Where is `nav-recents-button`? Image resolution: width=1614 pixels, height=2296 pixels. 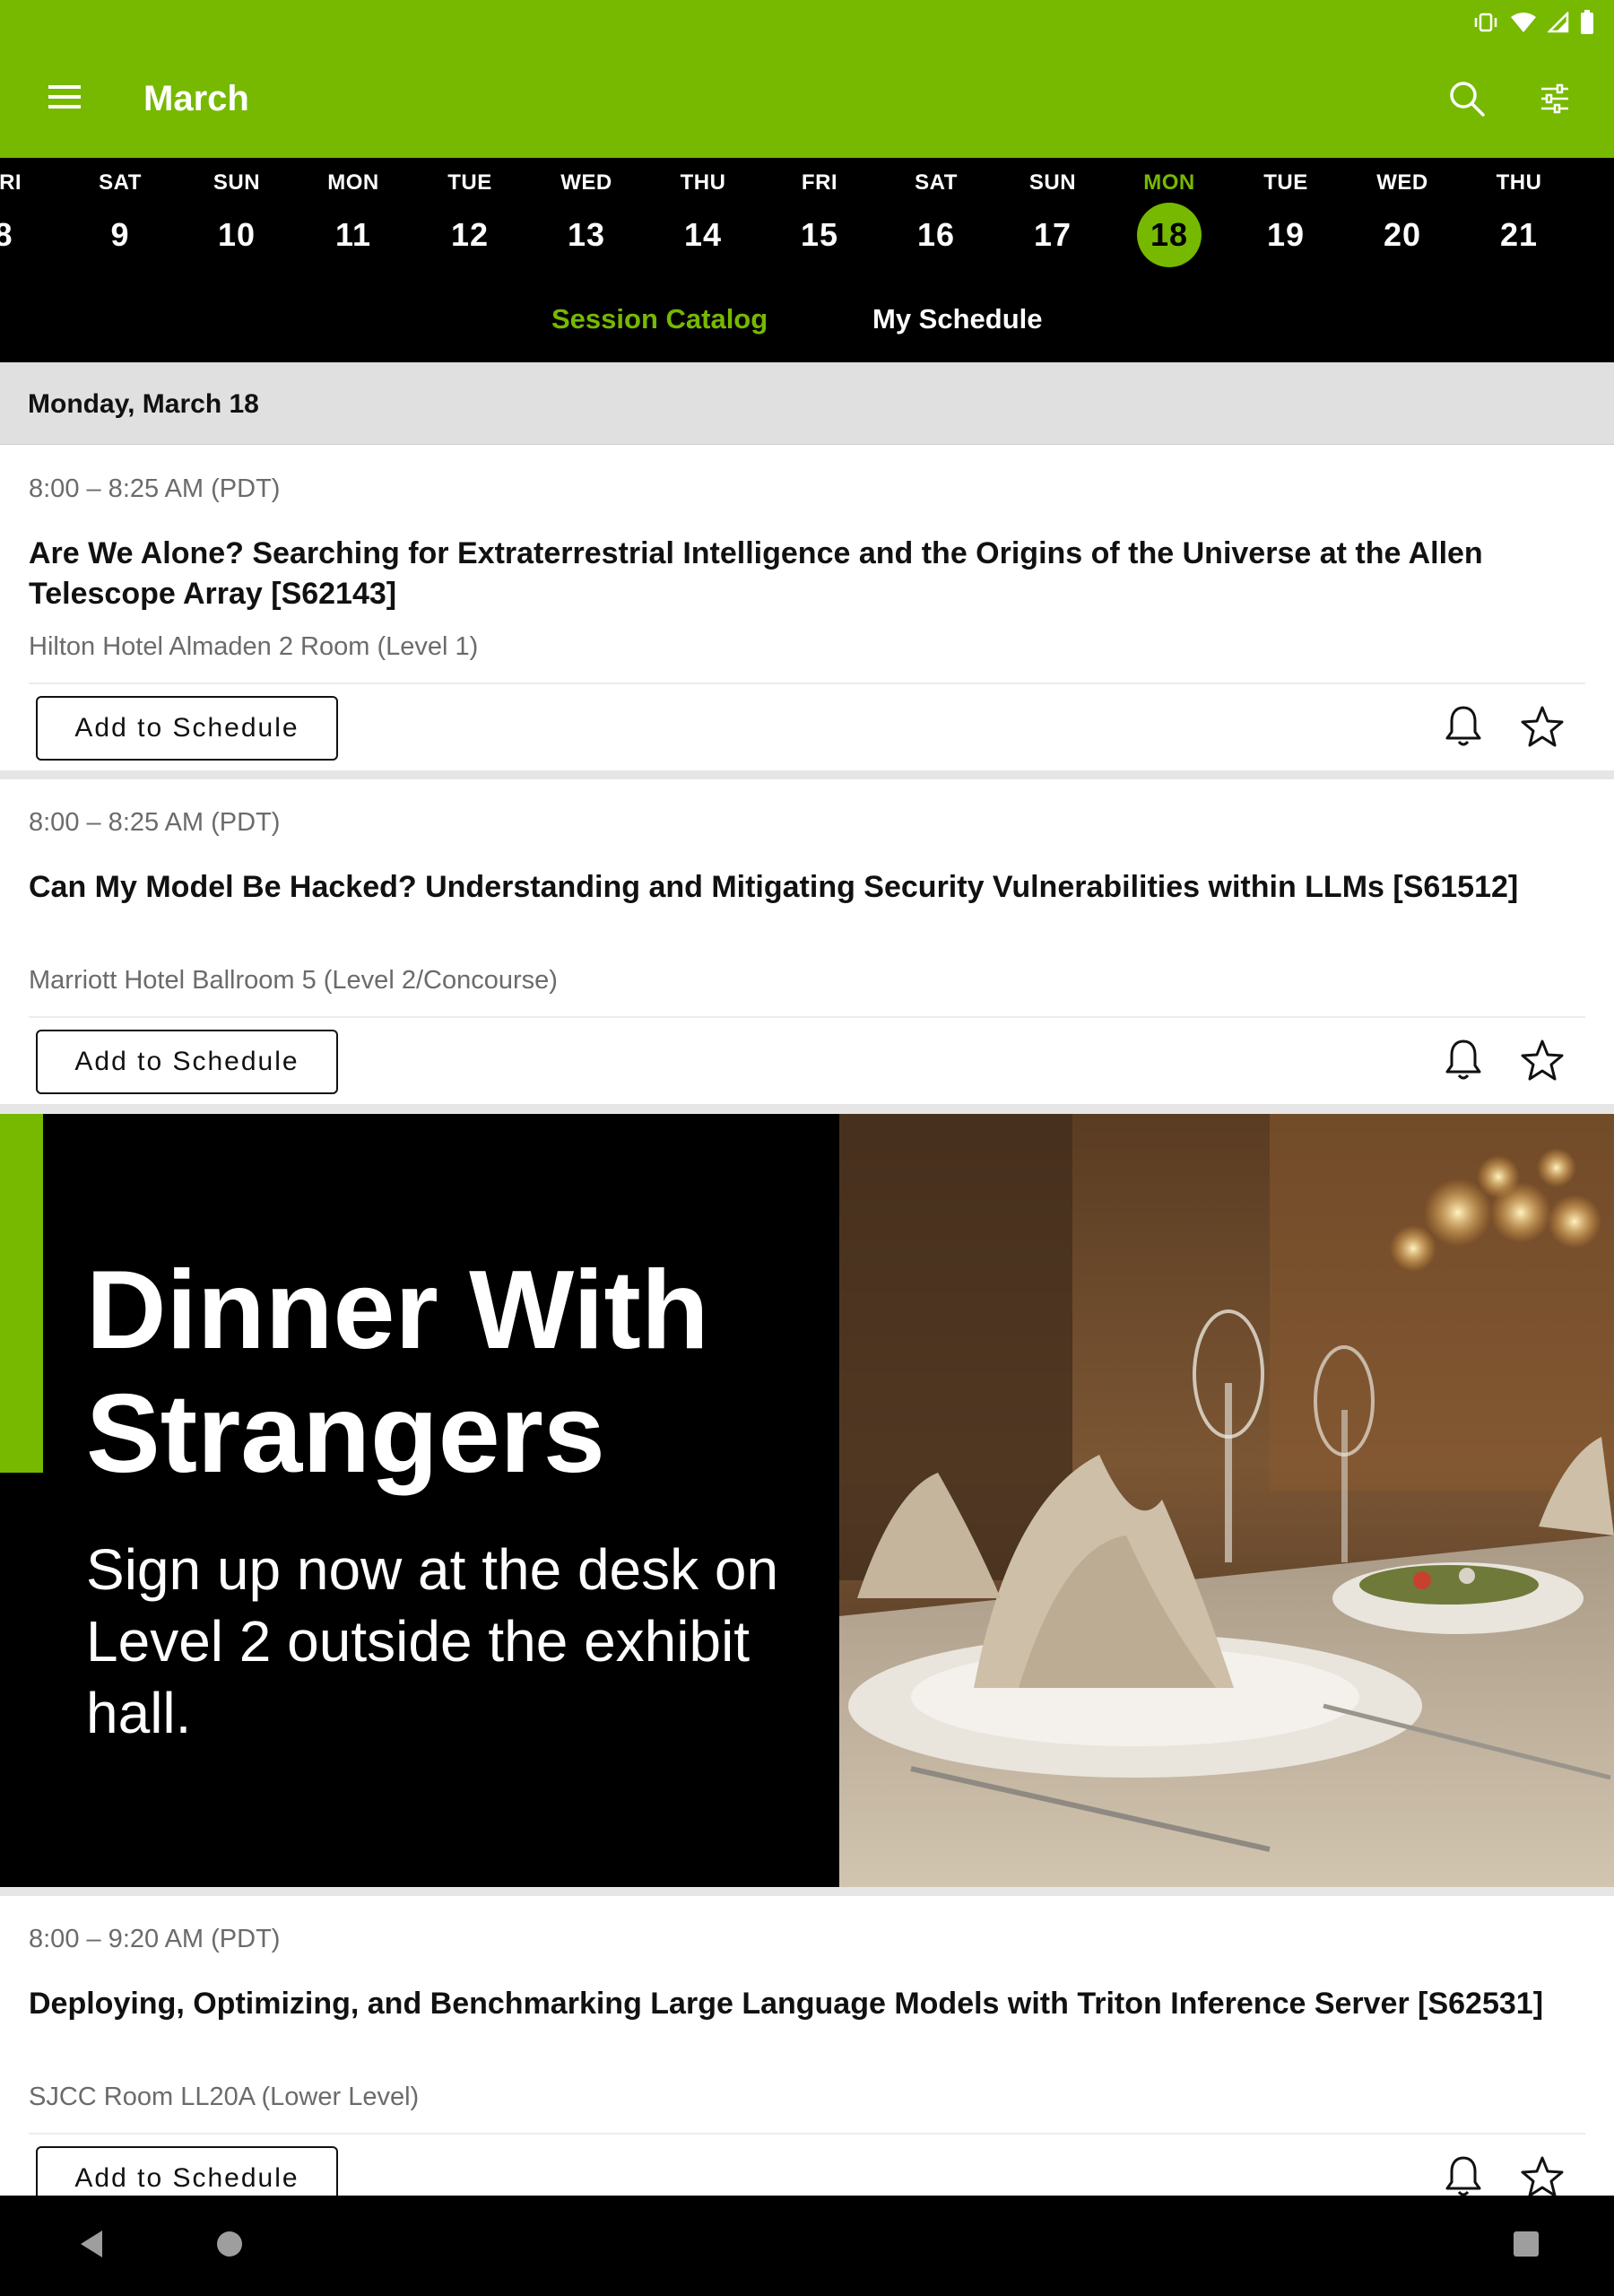
nav-recents-button is located at coordinates (1526, 2245).